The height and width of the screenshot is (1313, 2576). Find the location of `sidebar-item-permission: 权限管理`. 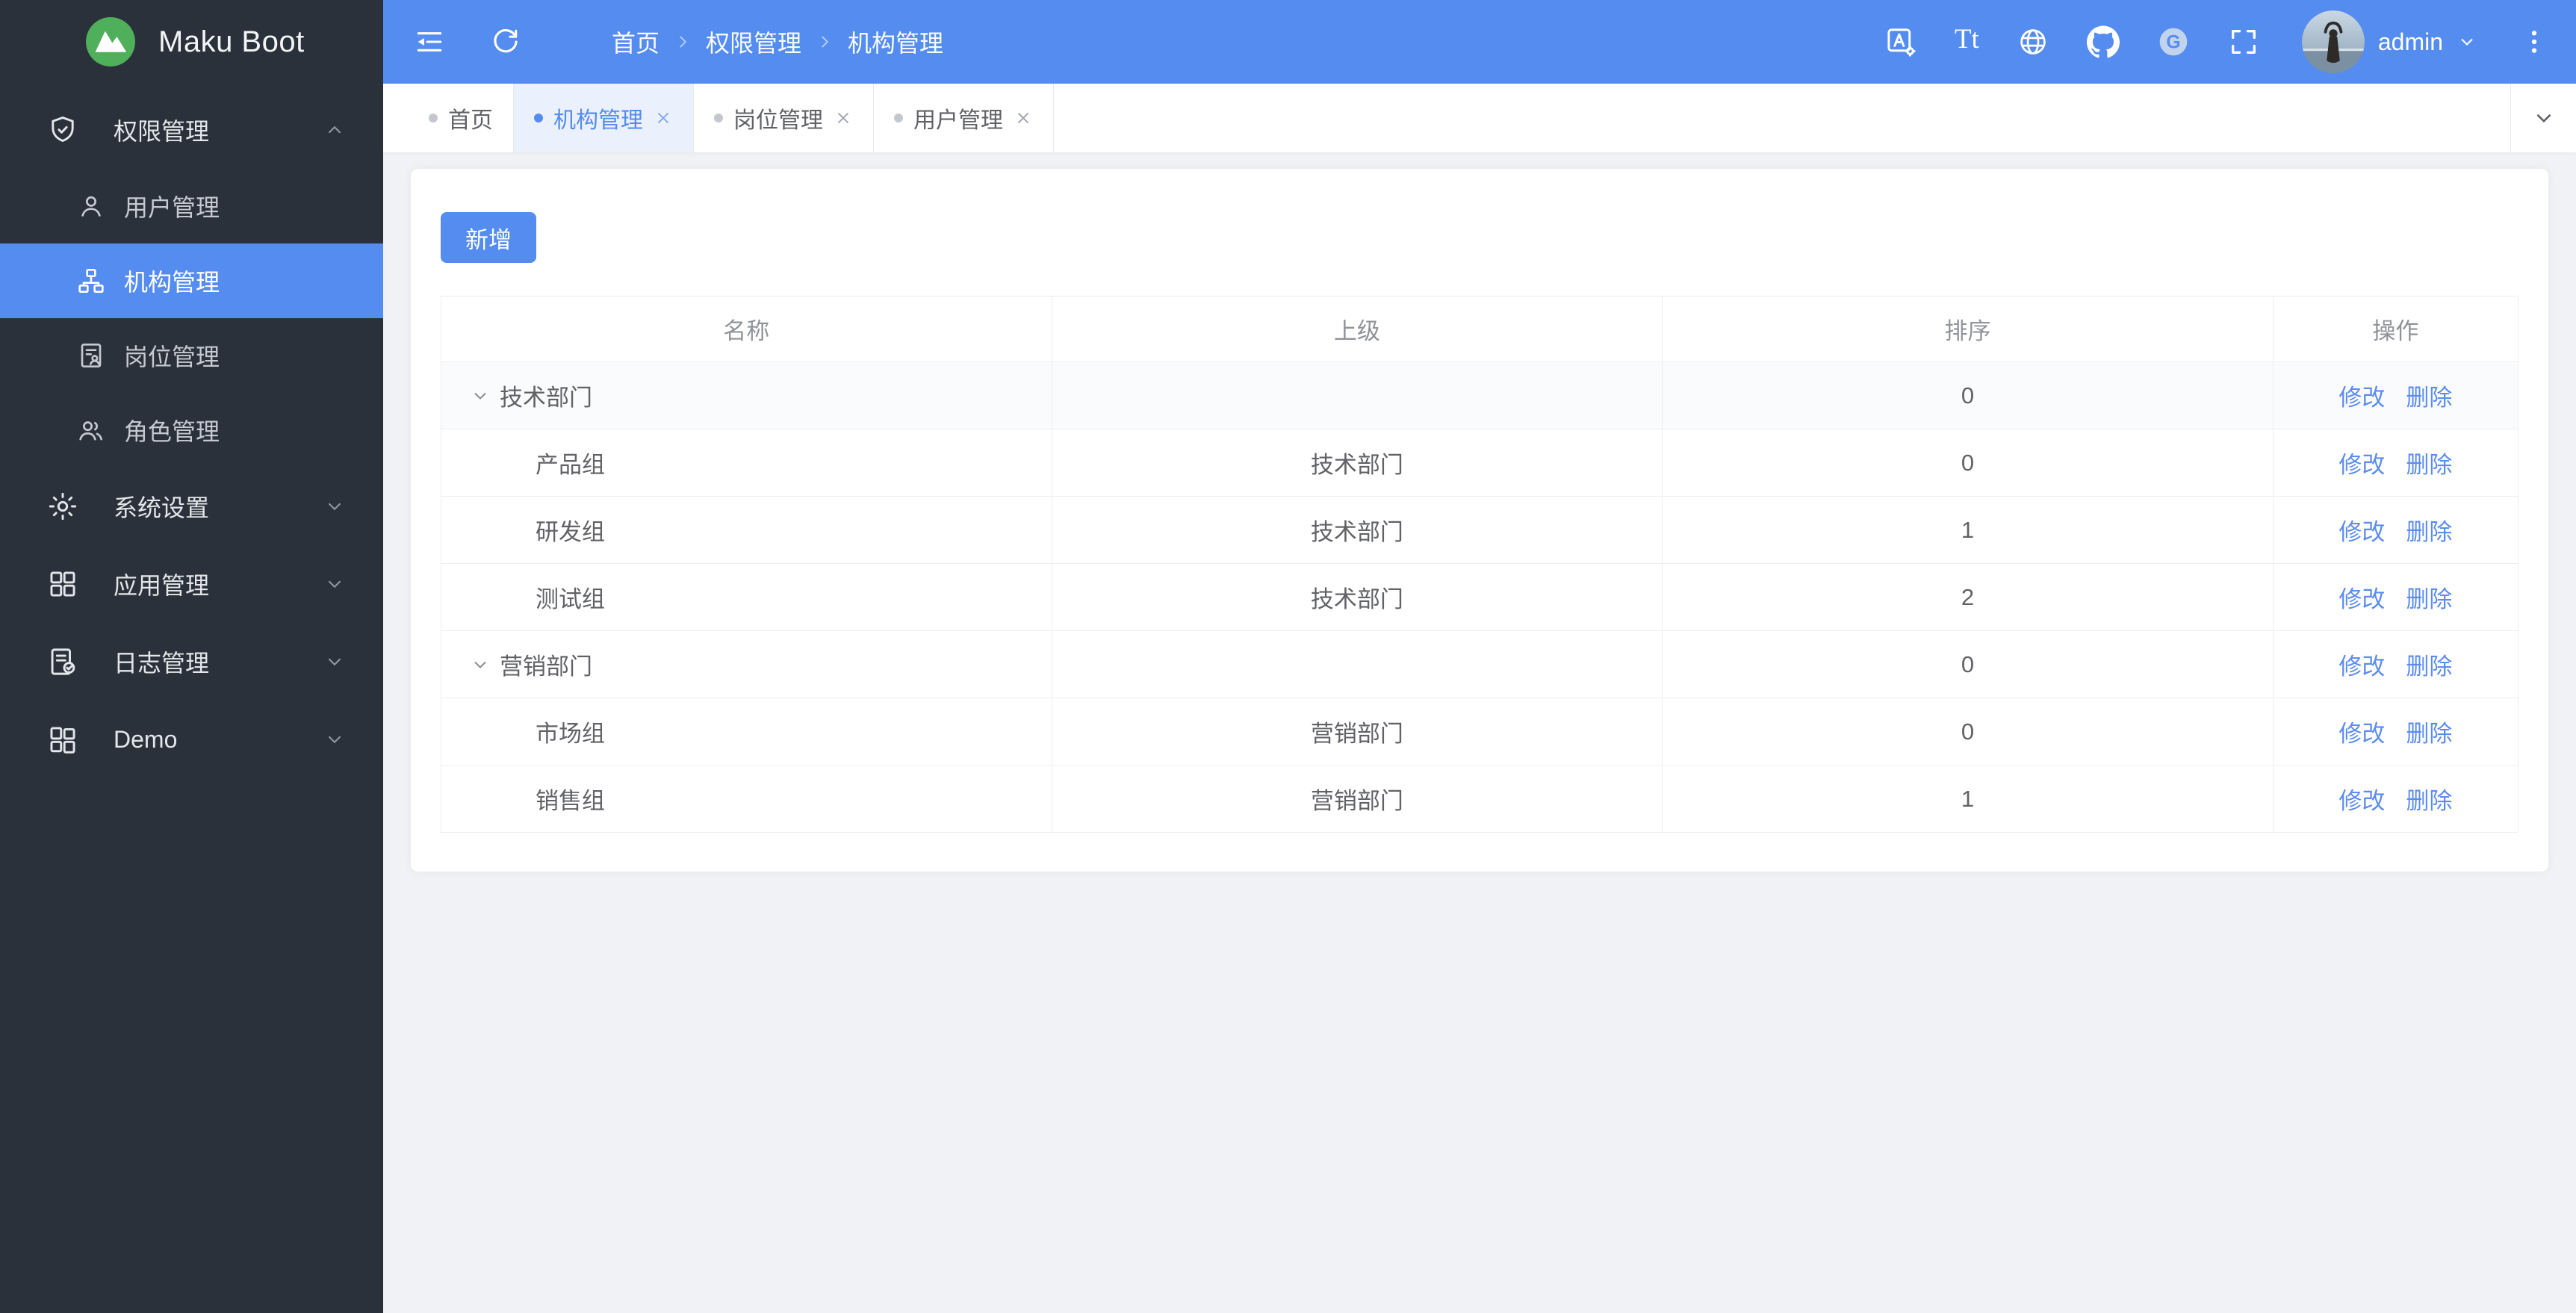

sidebar-item-permission: 权限管理 is located at coordinates (192, 130).